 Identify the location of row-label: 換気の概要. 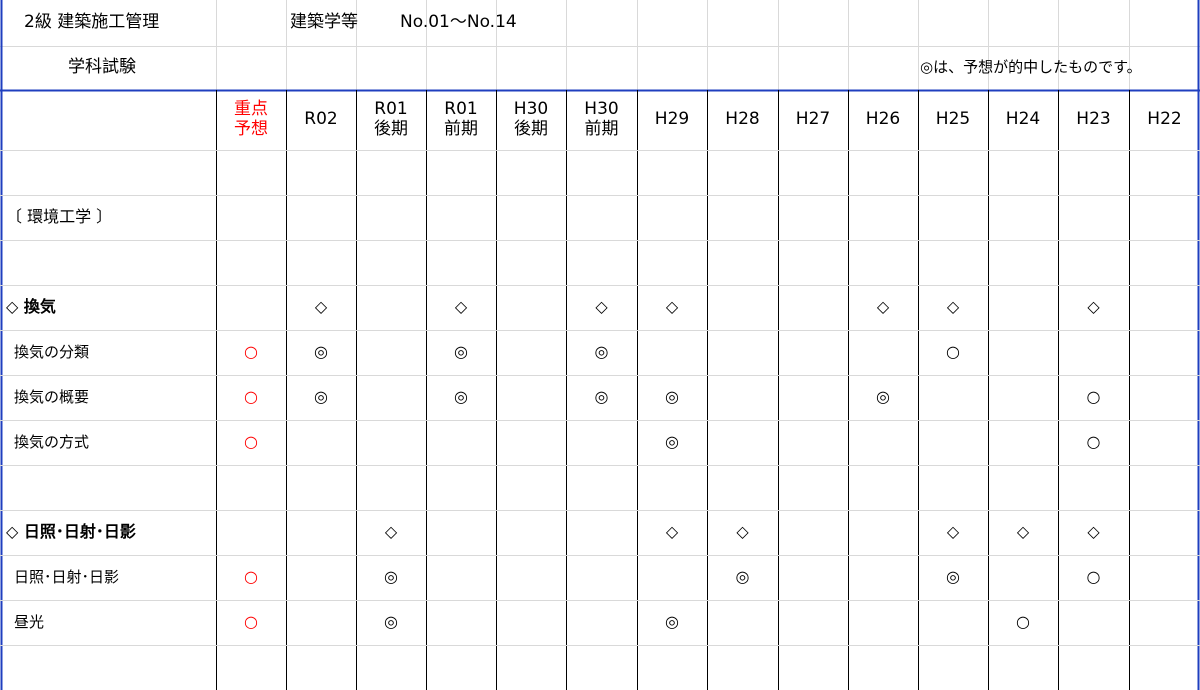
(118, 397).